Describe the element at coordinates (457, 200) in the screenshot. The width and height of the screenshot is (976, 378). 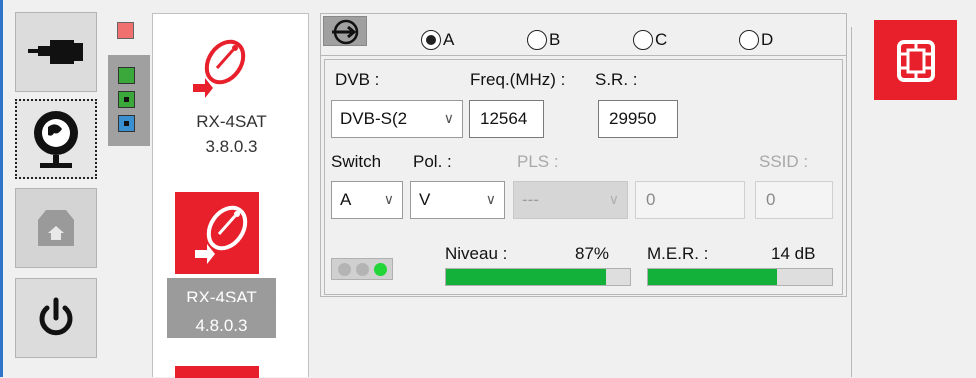
I see `polarization-select: V ∨` at that location.